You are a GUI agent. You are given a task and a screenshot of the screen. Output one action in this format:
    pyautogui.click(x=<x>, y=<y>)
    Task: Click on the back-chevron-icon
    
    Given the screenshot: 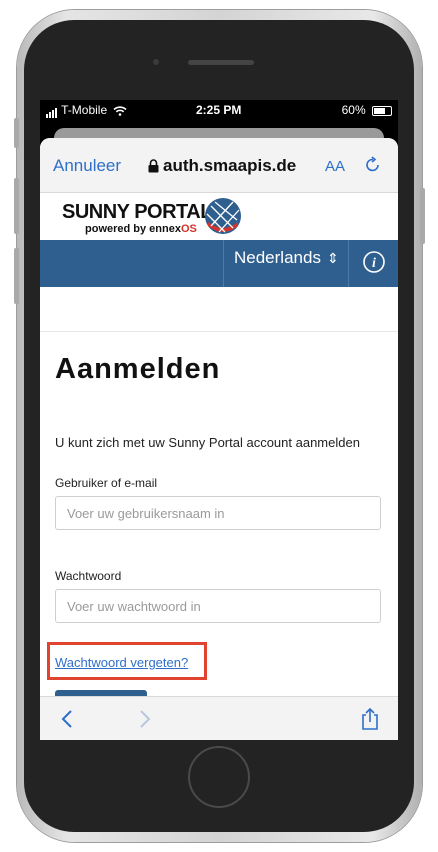 What is the action you would take?
    pyautogui.click(x=67, y=719)
    